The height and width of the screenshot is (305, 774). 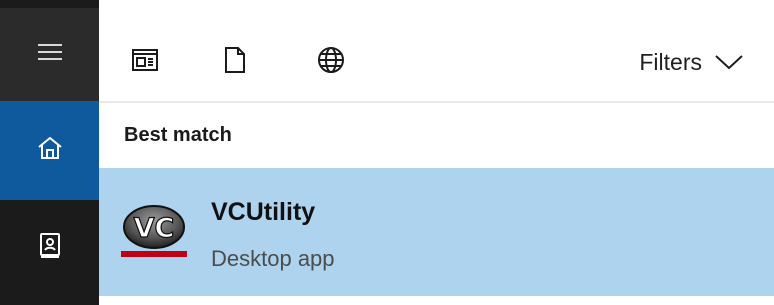 What do you see at coordinates (436, 300) in the screenshot?
I see `result-bottom-space` at bounding box center [436, 300].